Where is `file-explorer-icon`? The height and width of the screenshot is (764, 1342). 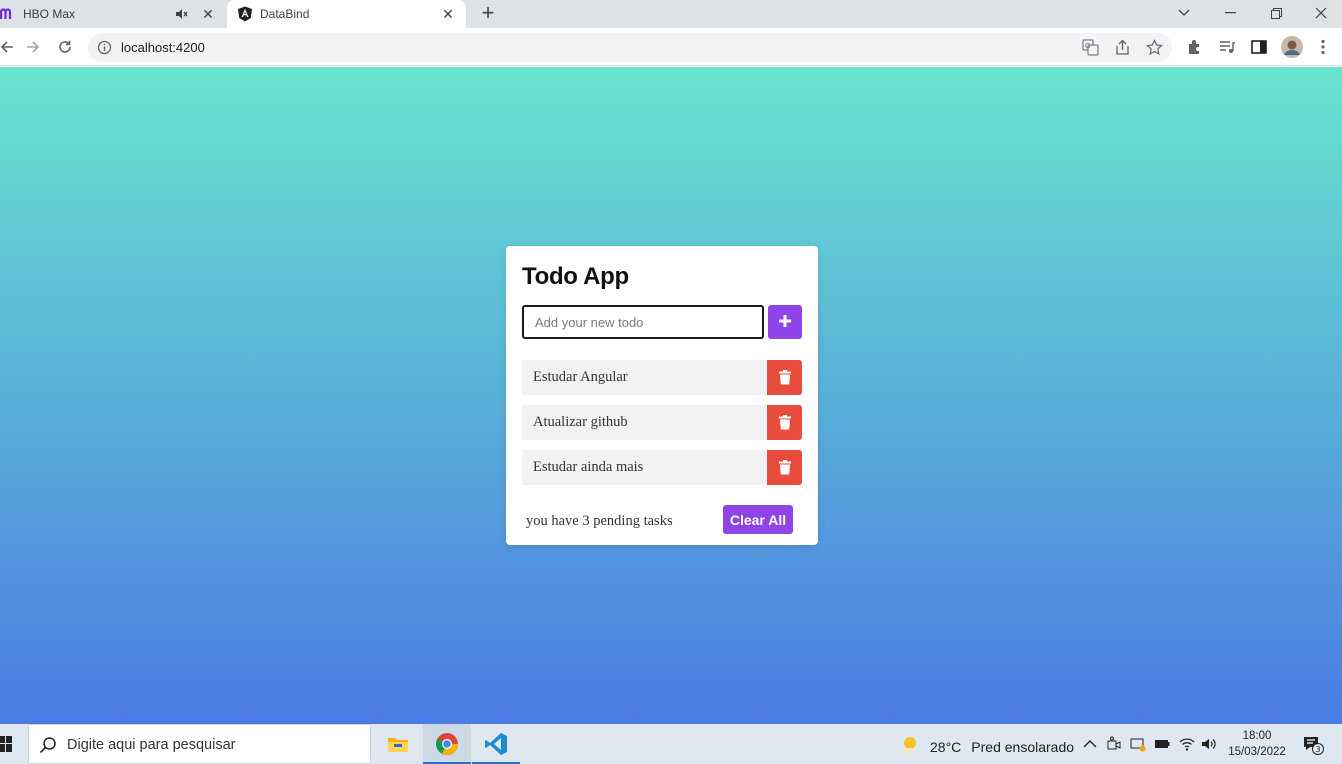 file-explorer-icon is located at coordinates (398, 744).